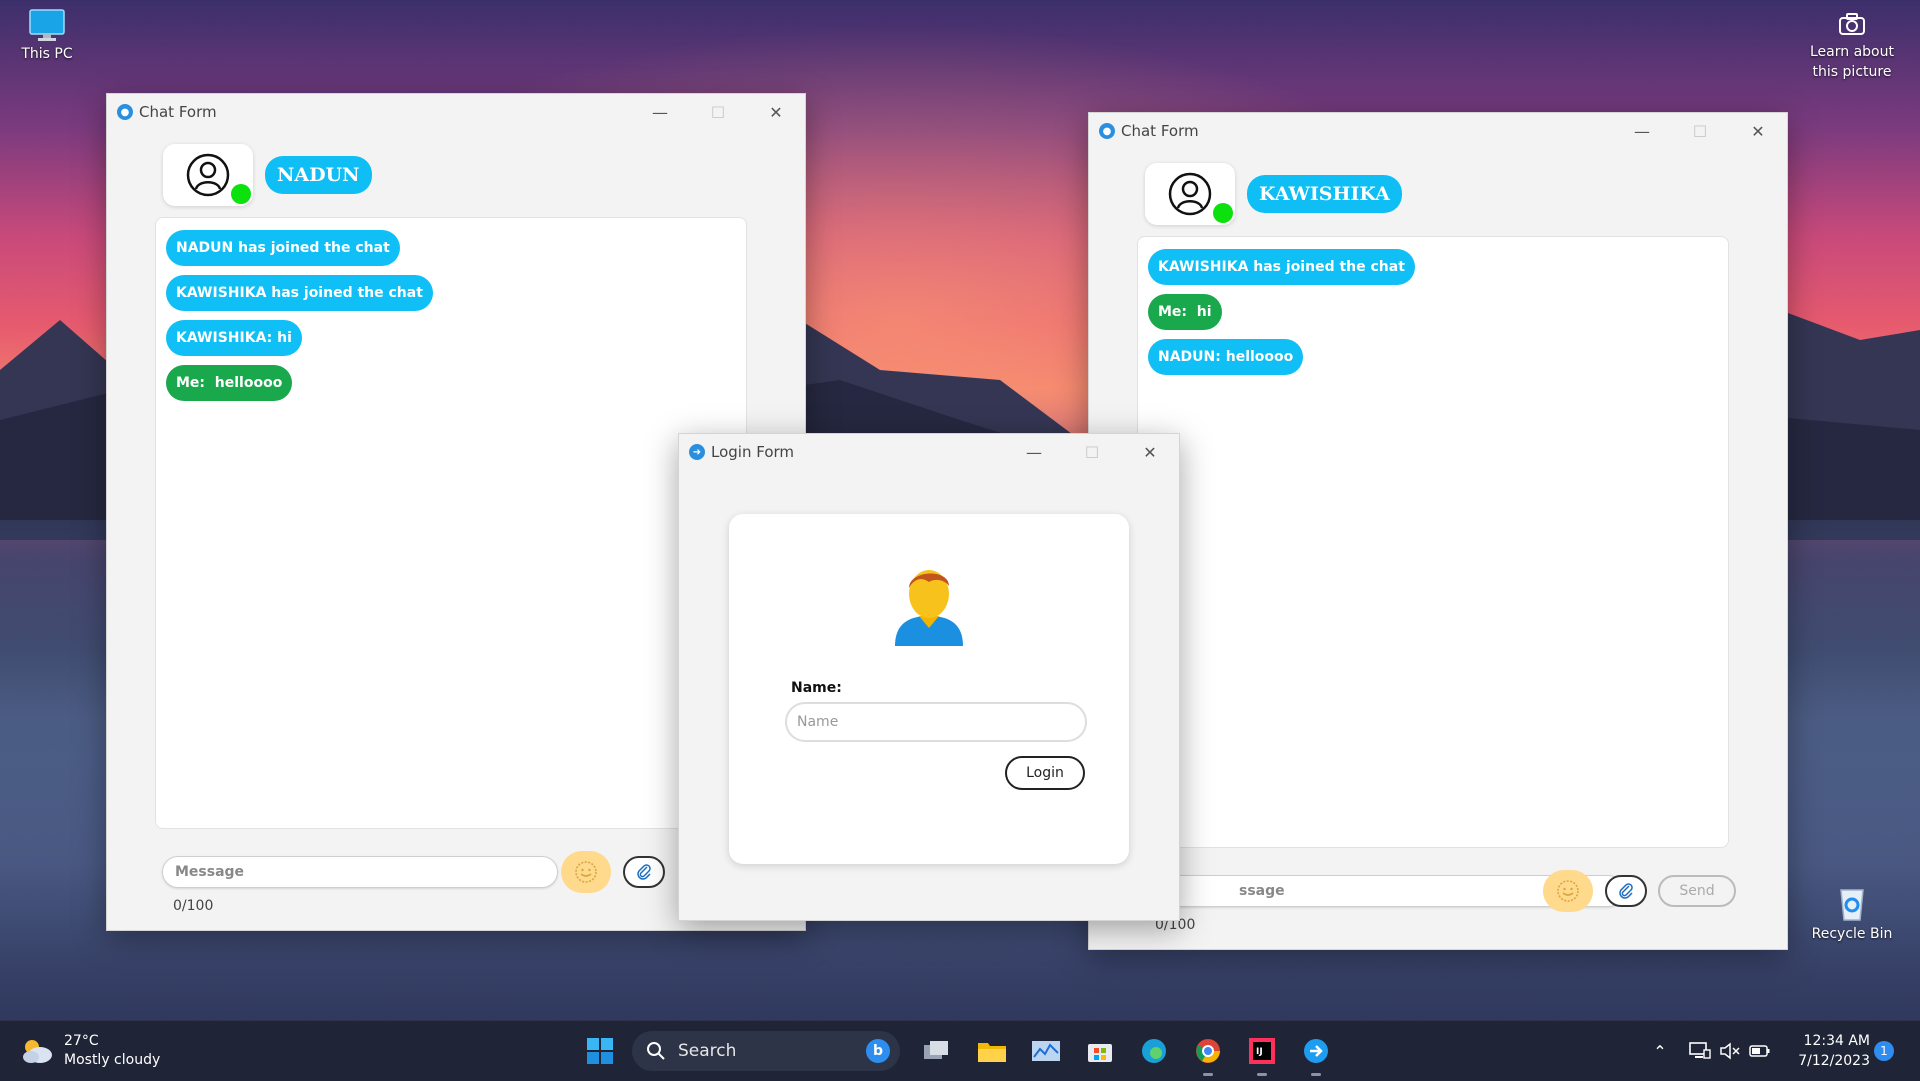 The width and height of the screenshot is (1920, 1081). What do you see at coordinates (1324, 194) in the screenshot?
I see `user-name-badge: KAWISHIKA` at bounding box center [1324, 194].